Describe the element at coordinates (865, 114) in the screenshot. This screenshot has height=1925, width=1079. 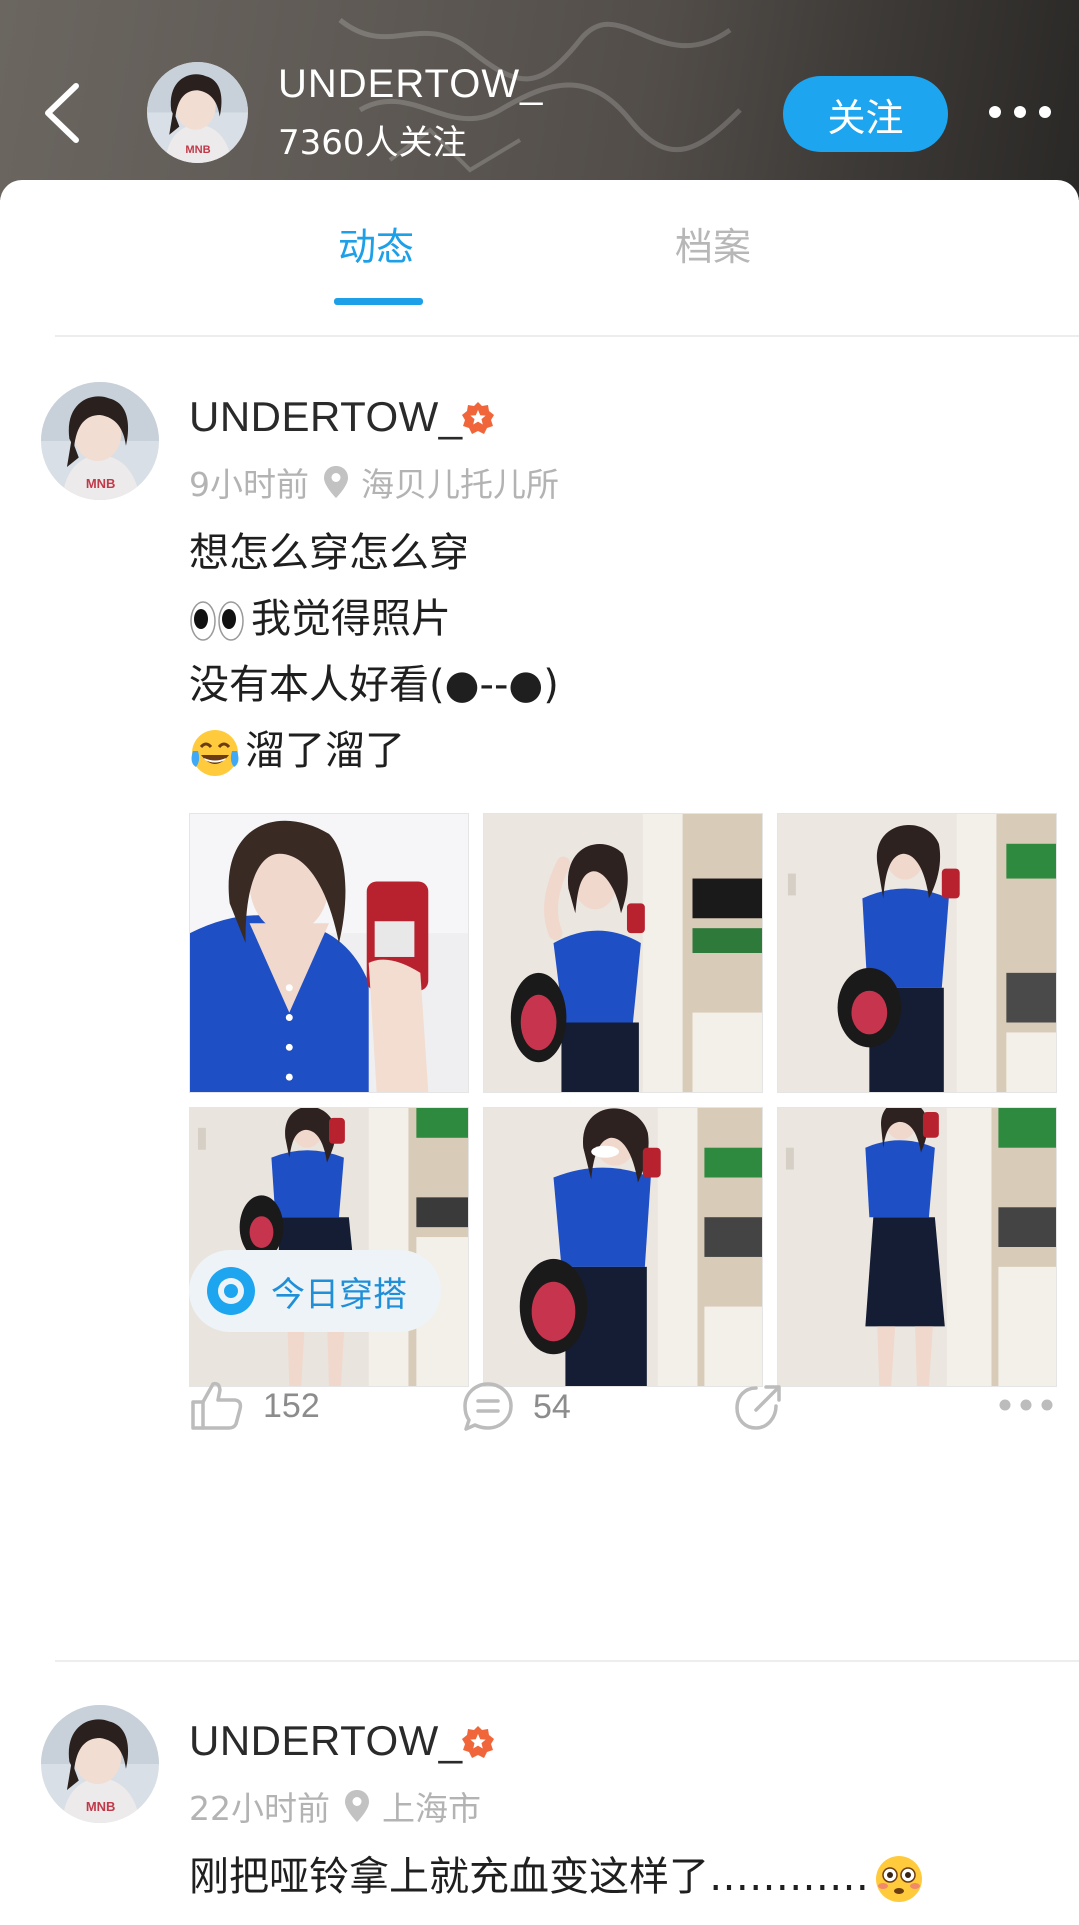
I see `follow-button: 关注` at that location.